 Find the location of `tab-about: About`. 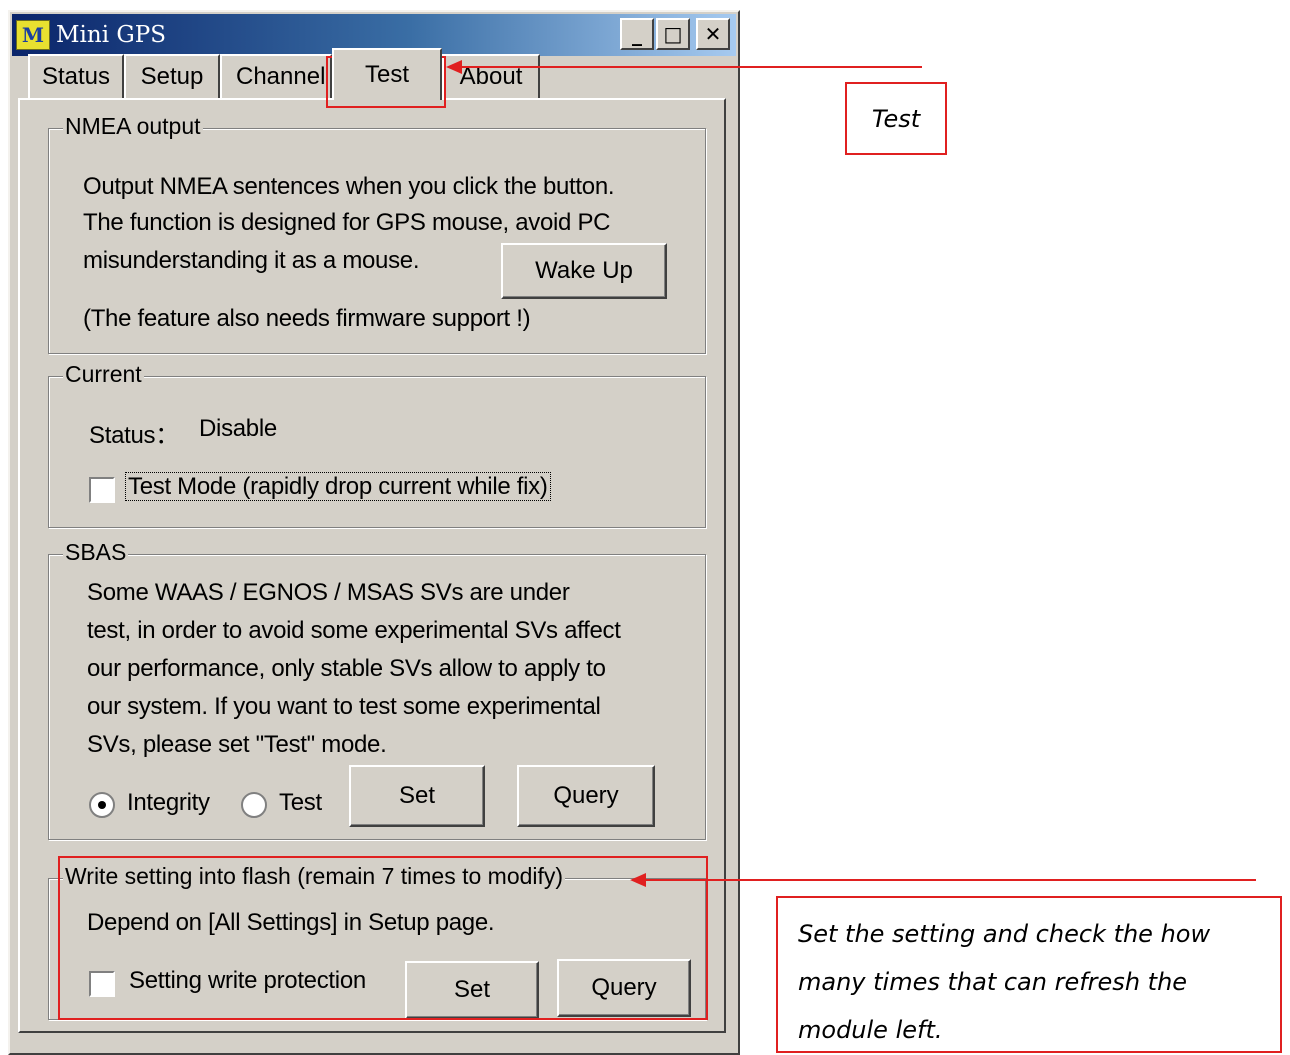

tab-about: About is located at coordinates (491, 76).